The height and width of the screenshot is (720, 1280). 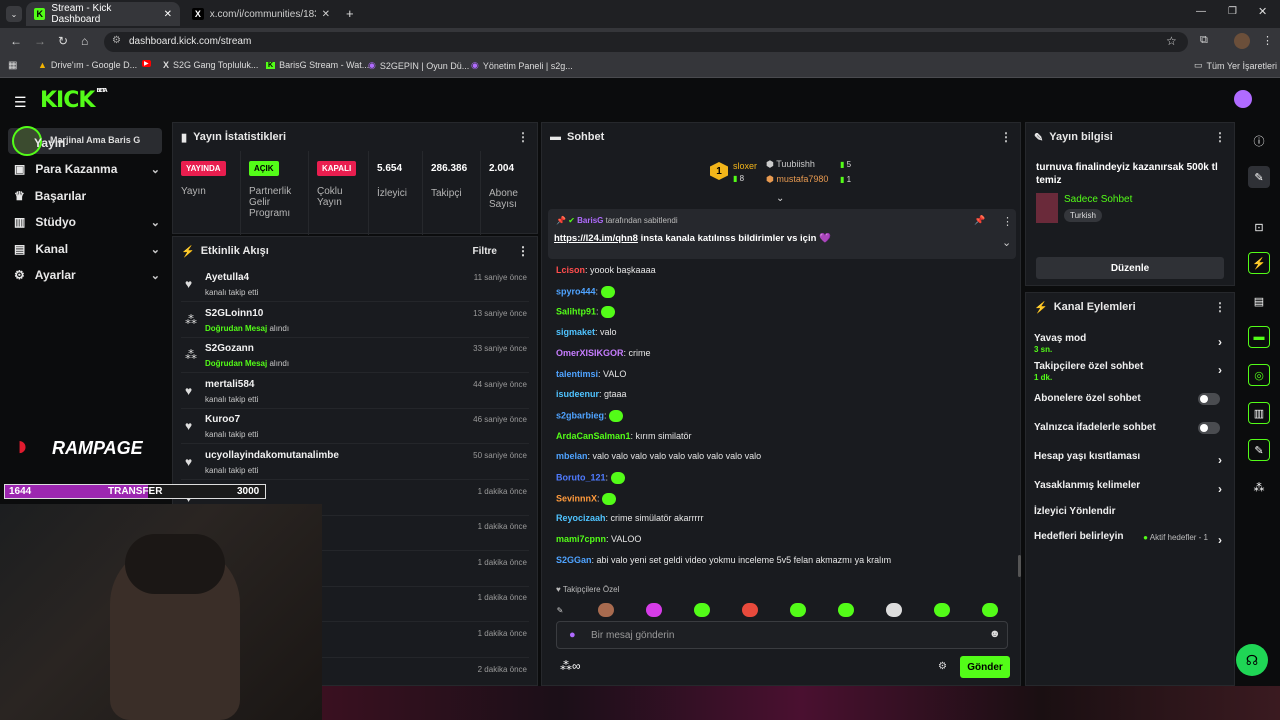 I want to click on event-row: ♥ Kuroo7 kanalı takip etti 46 saniye önce, so click(x=355, y=427).